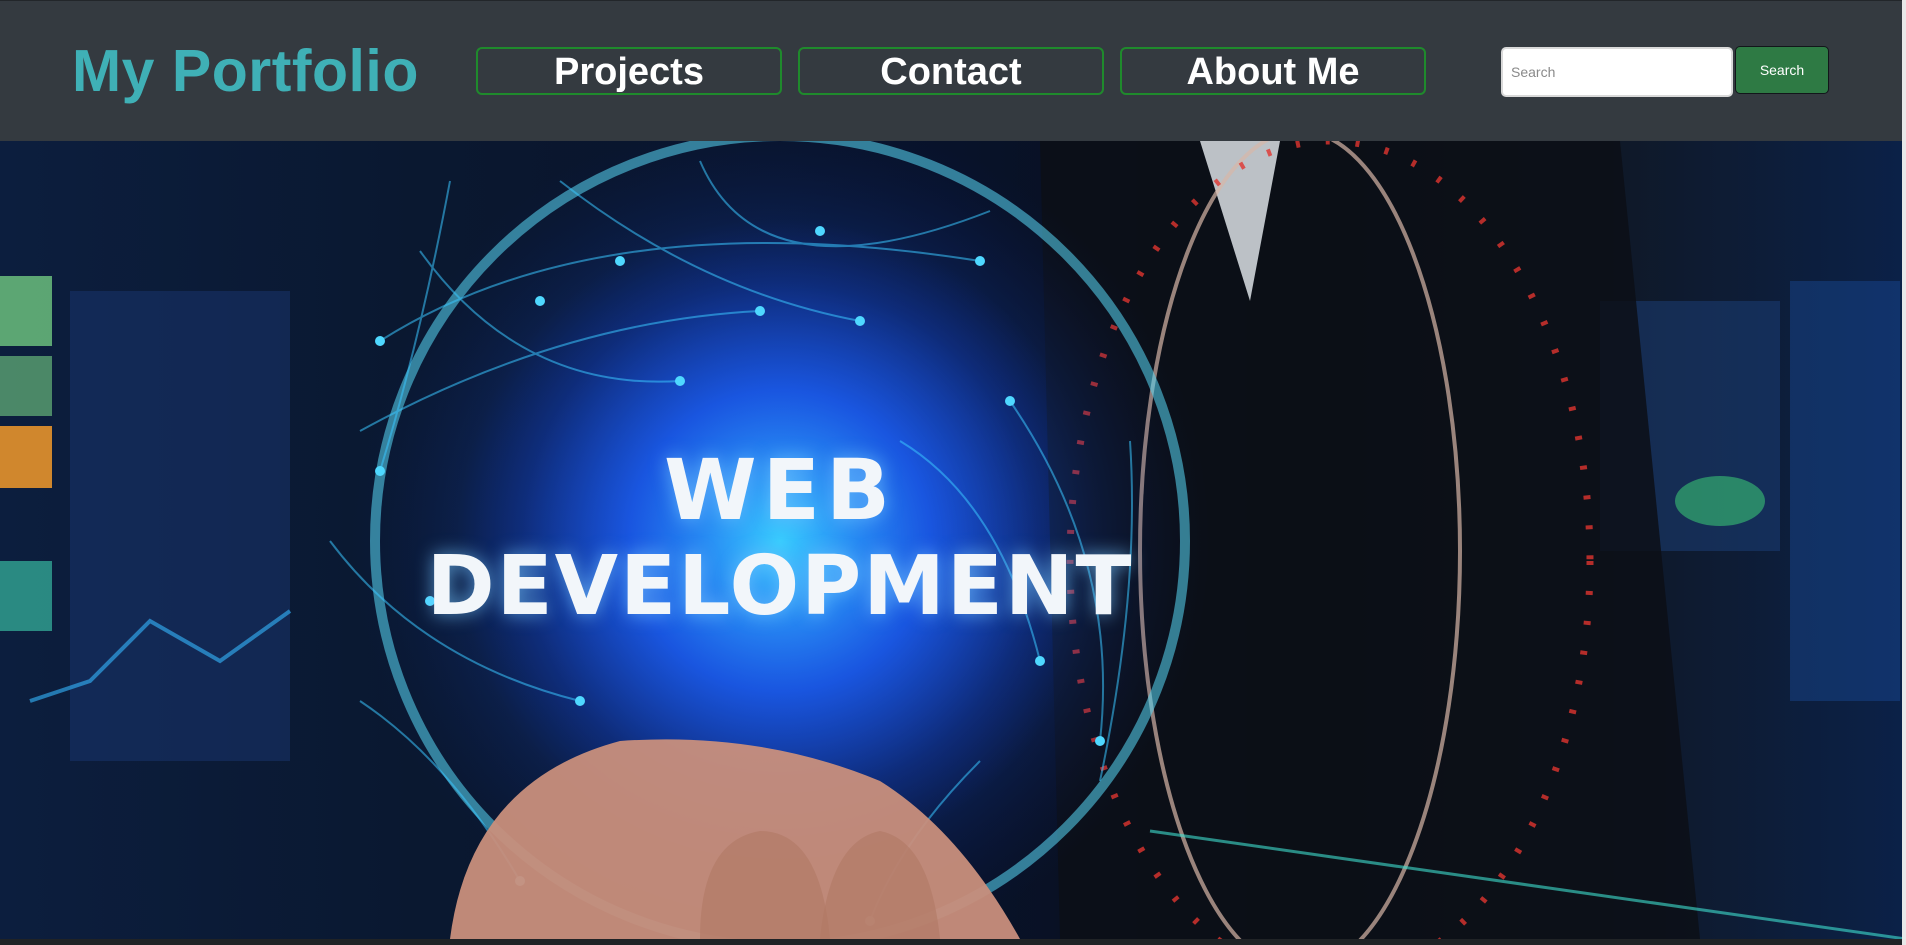 This screenshot has width=1906, height=945. I want to click on nav-about-me-link: About Me, so click(1273, 71).